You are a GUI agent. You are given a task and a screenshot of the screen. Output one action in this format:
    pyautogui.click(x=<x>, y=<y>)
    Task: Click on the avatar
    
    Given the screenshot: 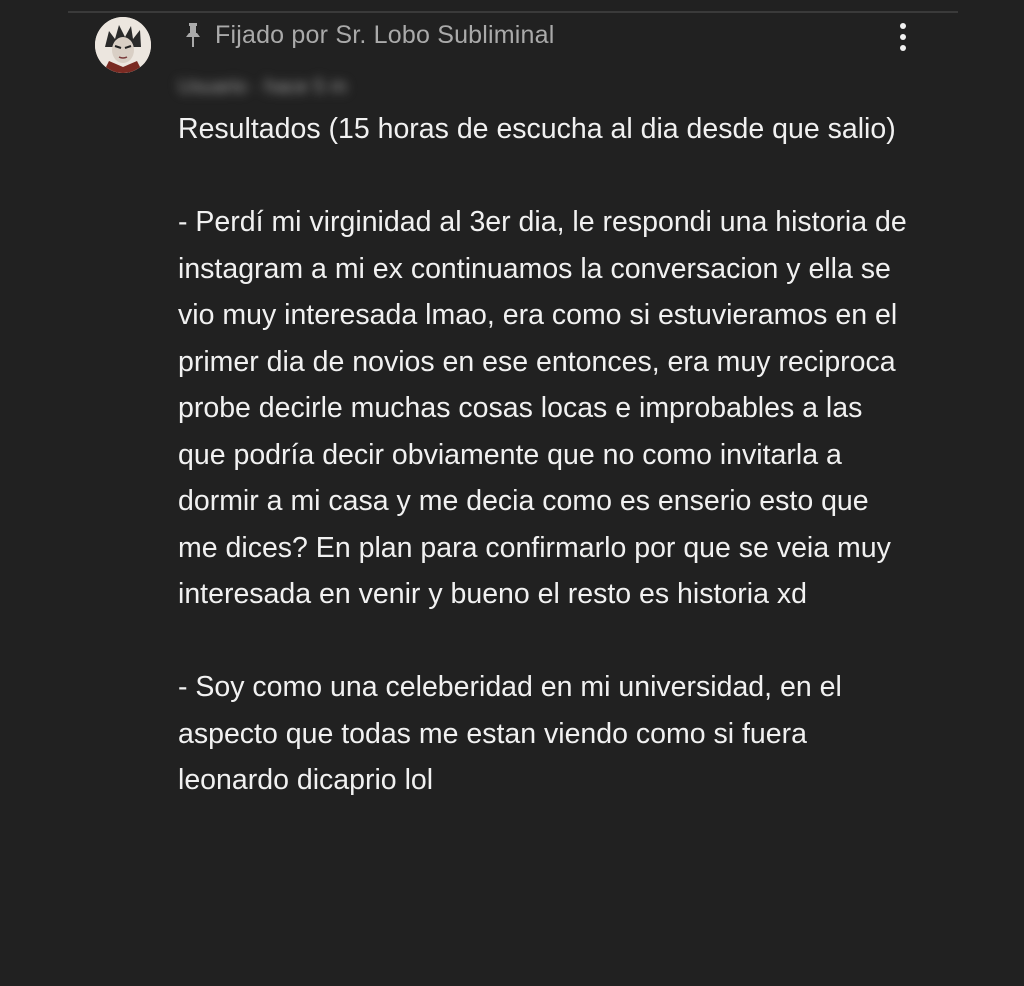 What is the action you would take?
    pyautogui.click(x=123, y=45)
    